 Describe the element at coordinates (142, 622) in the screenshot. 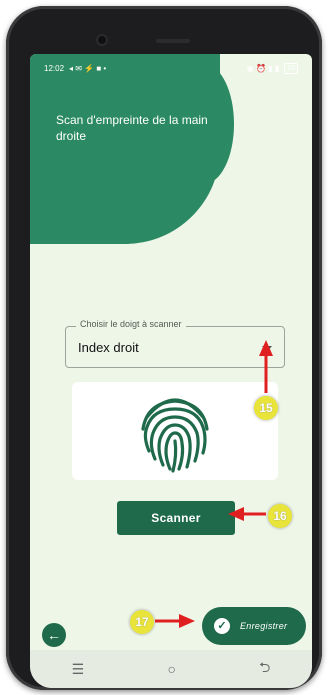

I see `callout-badge-17: 17` at that location.